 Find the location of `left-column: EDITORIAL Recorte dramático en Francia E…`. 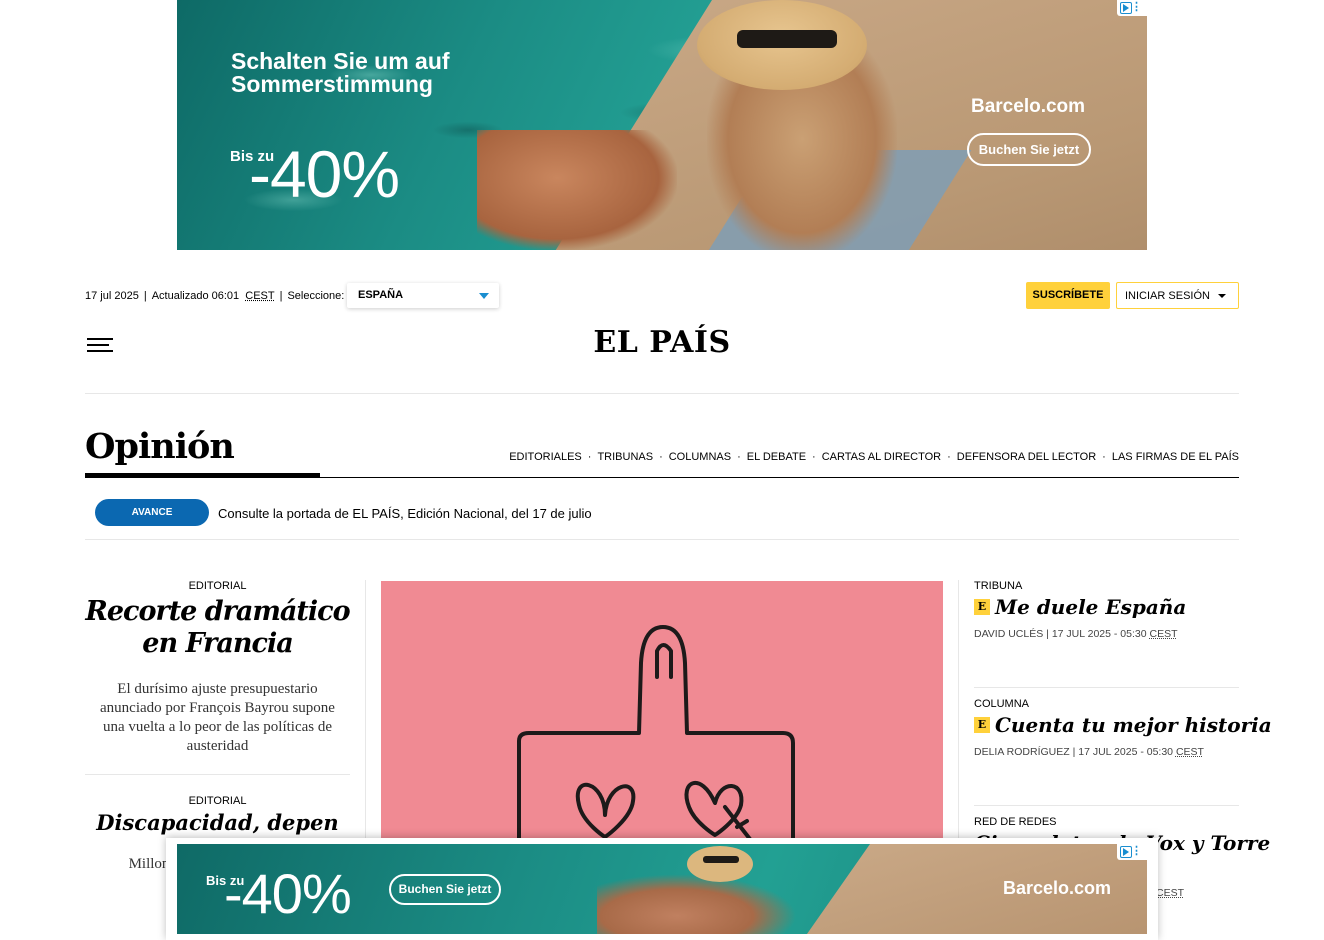

left-column: EDITORIAL Recorte dramático en Francia E… is located at coordinates (218, 727).